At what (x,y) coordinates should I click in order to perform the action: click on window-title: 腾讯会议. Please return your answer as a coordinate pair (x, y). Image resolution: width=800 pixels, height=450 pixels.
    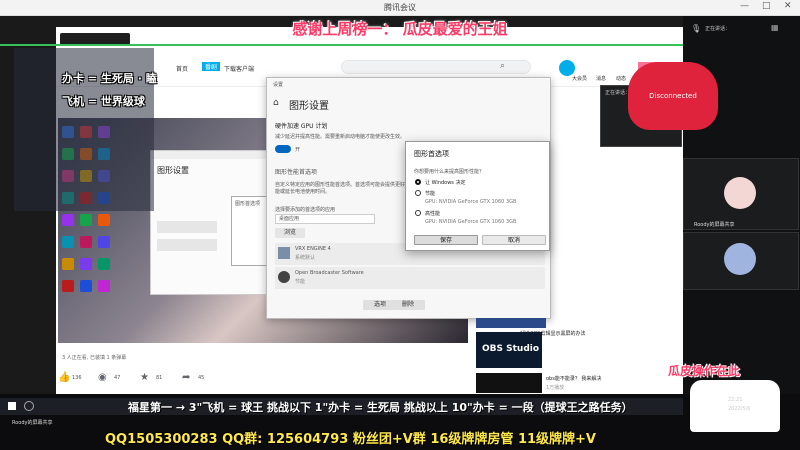
    Looking at the image, I should click on (400, 7).